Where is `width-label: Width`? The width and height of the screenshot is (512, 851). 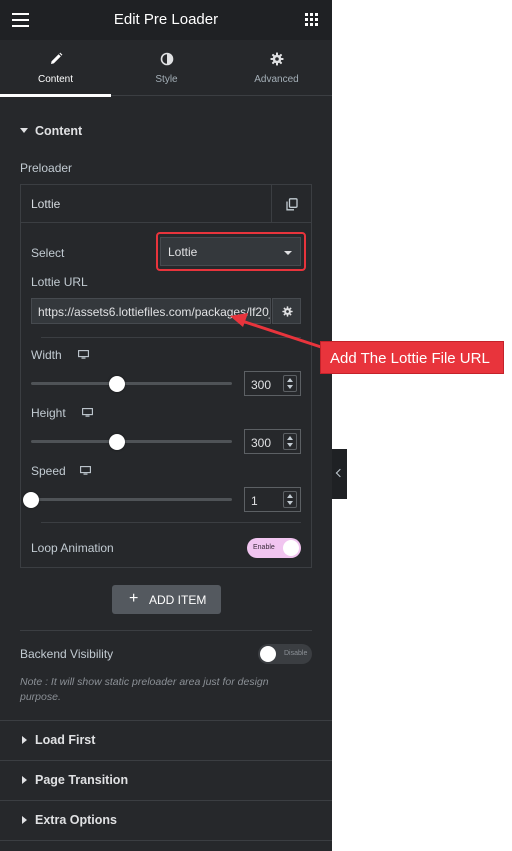 width-label: Width is located at coordinates (46, 355).